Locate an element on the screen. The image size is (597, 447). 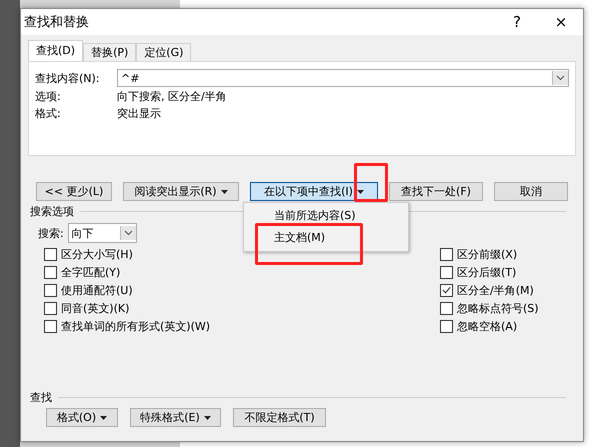
action-button: << 更少(L) is located at coordinates (74, 191).